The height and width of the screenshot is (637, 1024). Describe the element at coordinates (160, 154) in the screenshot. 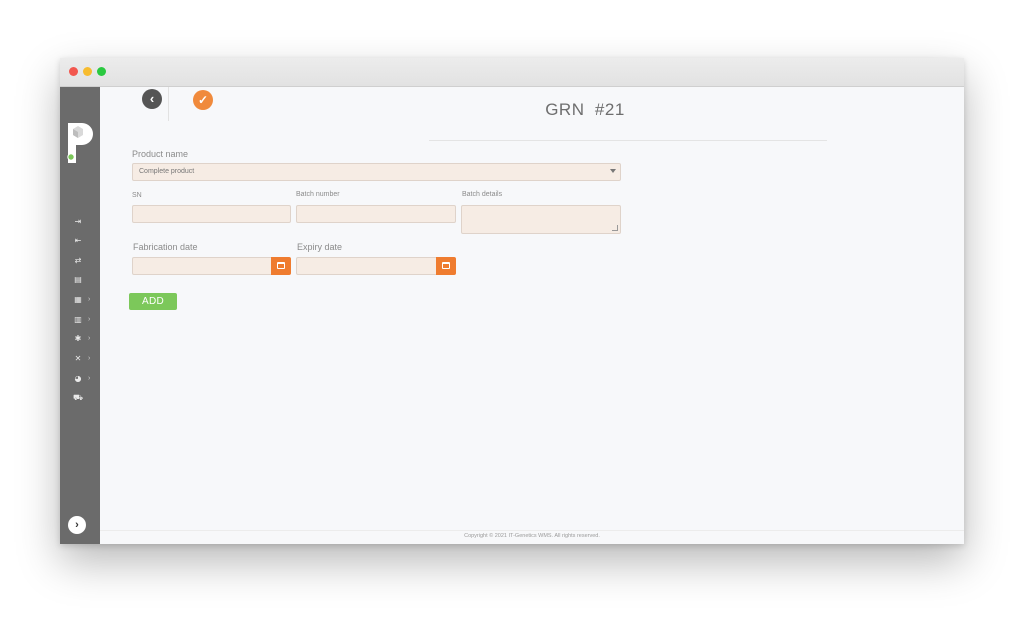

I see `product-name-label: Product name` at that location.